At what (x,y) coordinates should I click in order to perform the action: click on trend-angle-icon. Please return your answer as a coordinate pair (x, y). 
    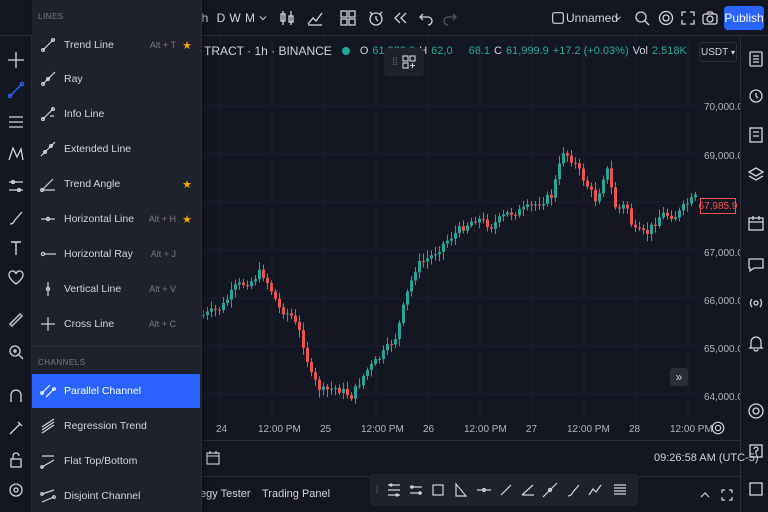
    Looking at the image, I should click on (528, 490).